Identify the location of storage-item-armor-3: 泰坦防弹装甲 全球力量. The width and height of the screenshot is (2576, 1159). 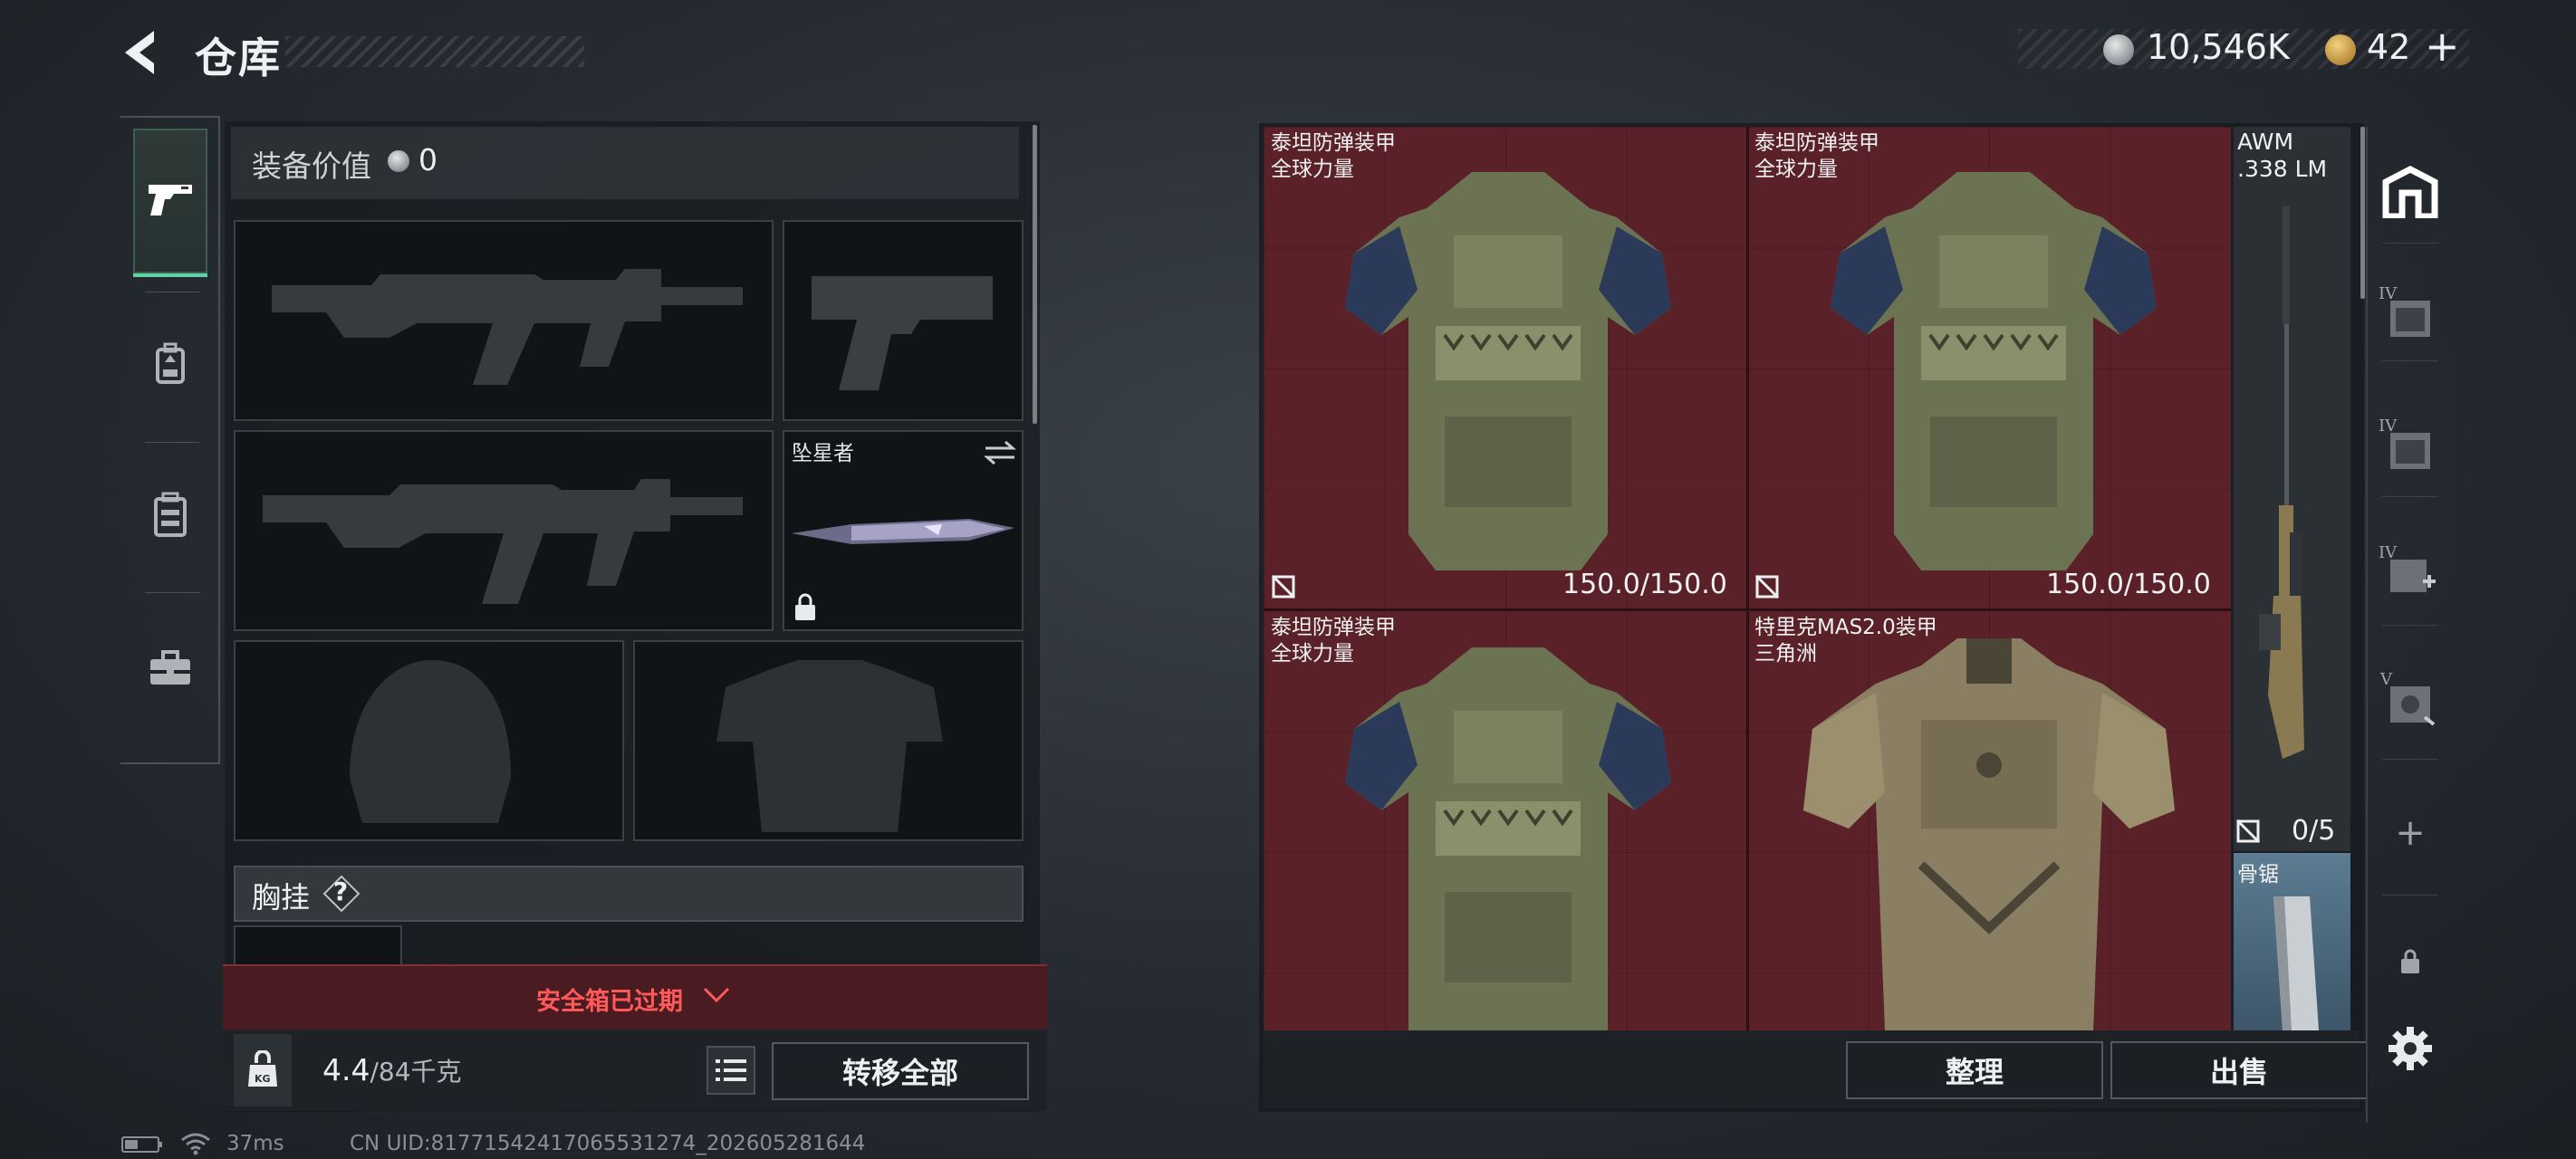
(1505, 821).